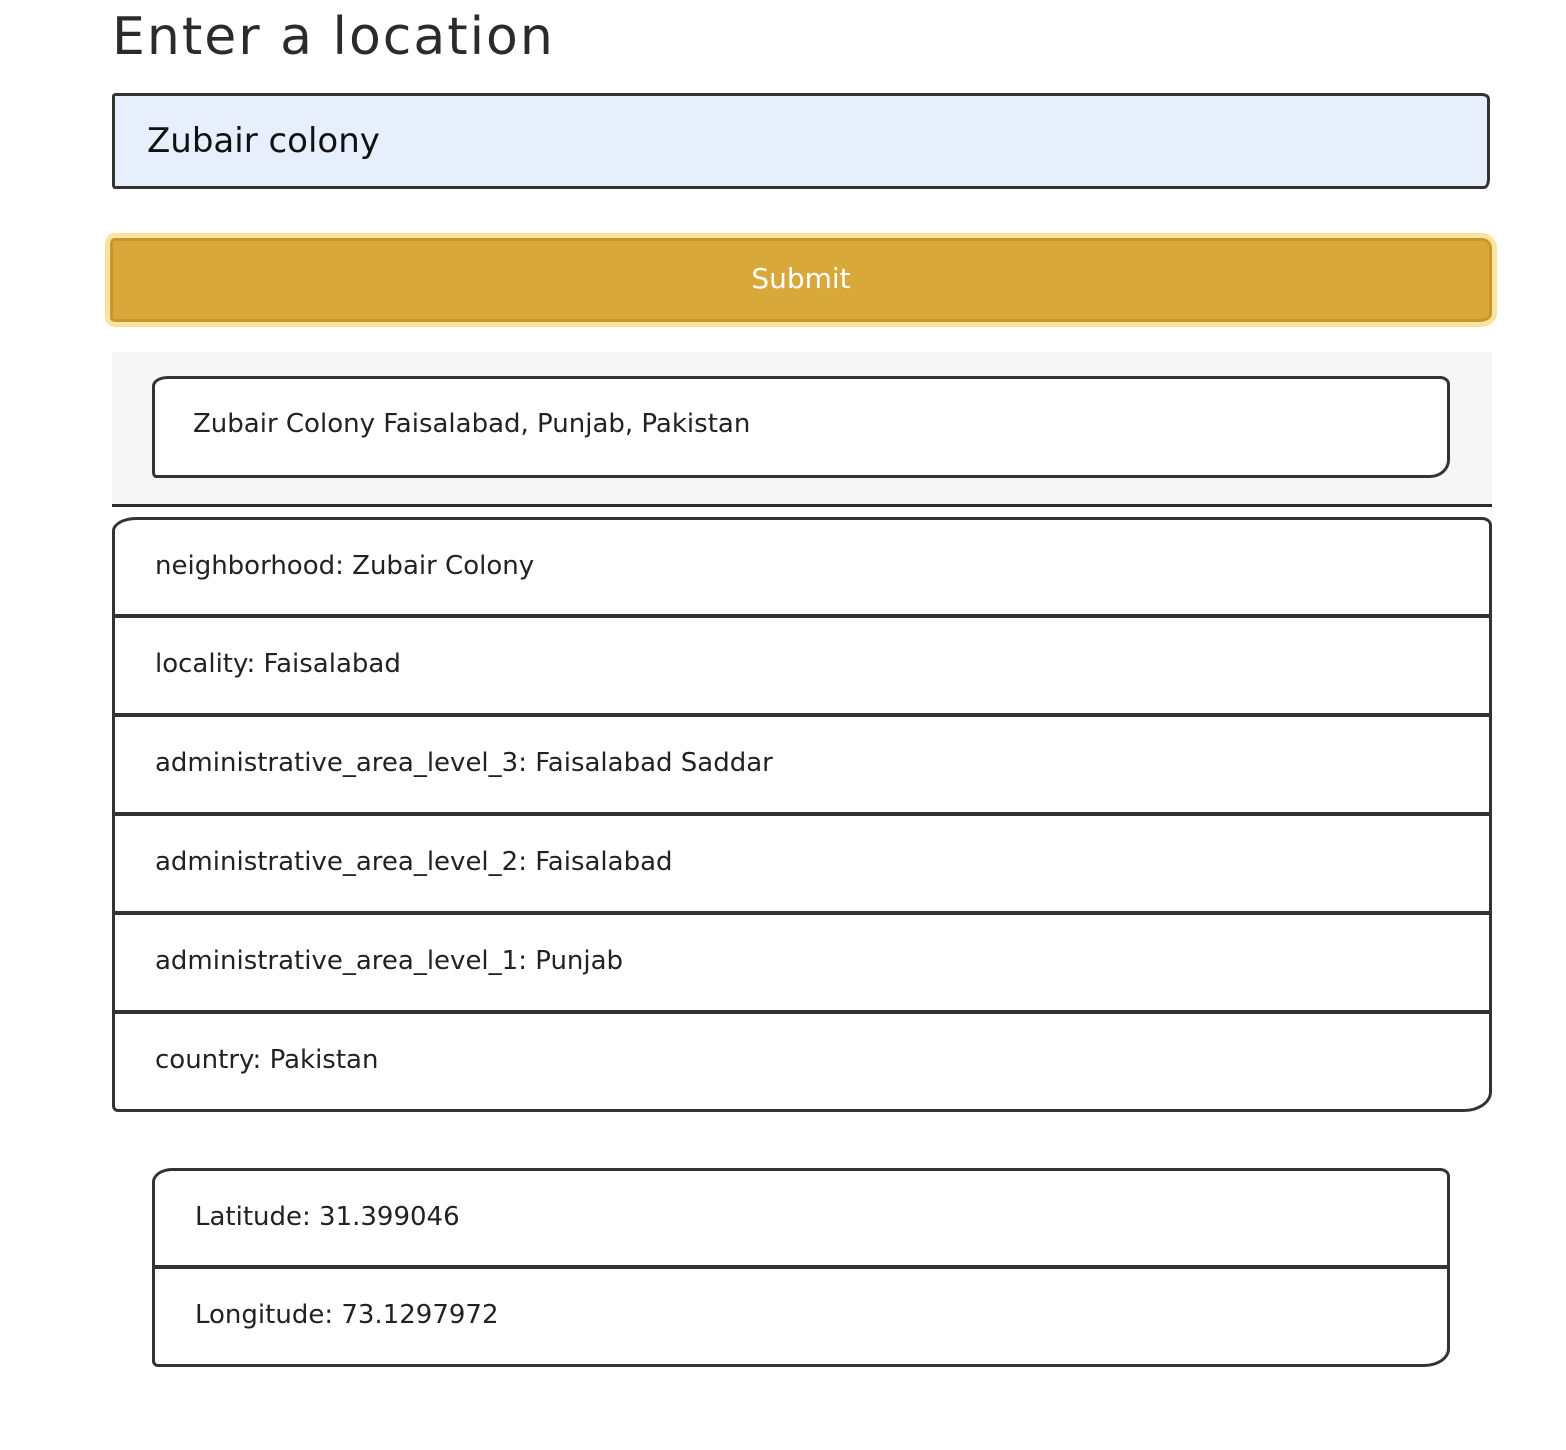  What do you see at coordinates (802, 1062) in the screenshot?
I see `component-country: country: Pakistan` at bounding box center [802, 1062].